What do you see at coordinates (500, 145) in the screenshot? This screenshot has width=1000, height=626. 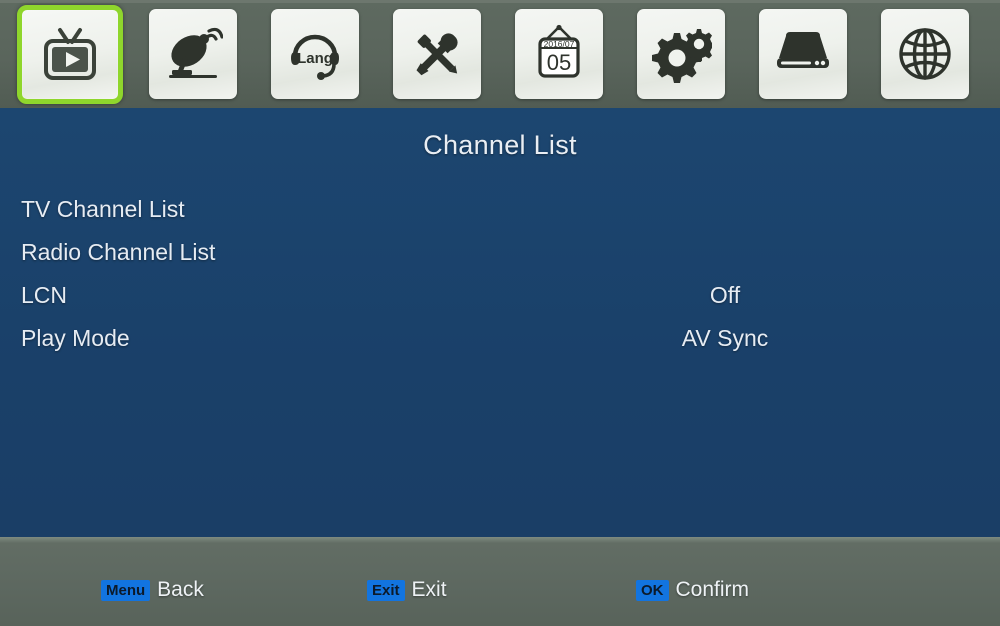 I see `page-title: Channel List` at bounding box center [500, 145].